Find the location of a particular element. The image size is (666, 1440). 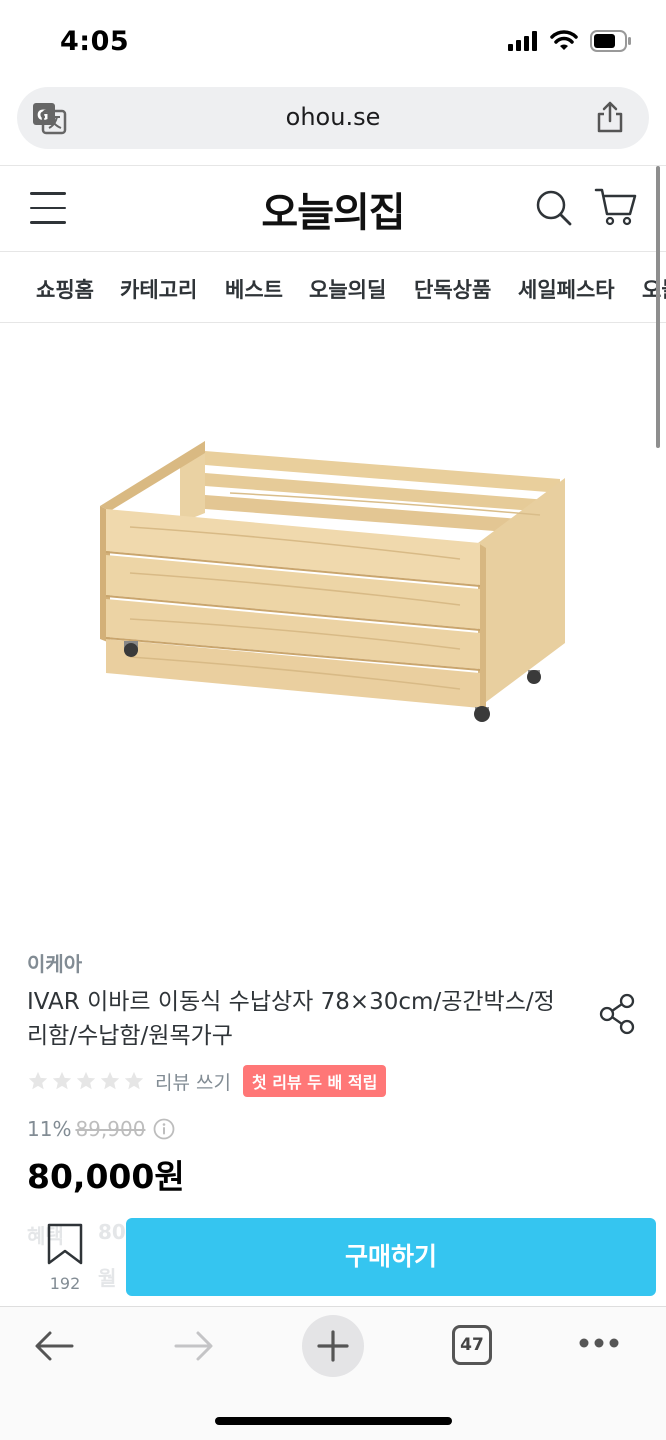

tab-best: 베스트 is located at coordinates (254, 289).